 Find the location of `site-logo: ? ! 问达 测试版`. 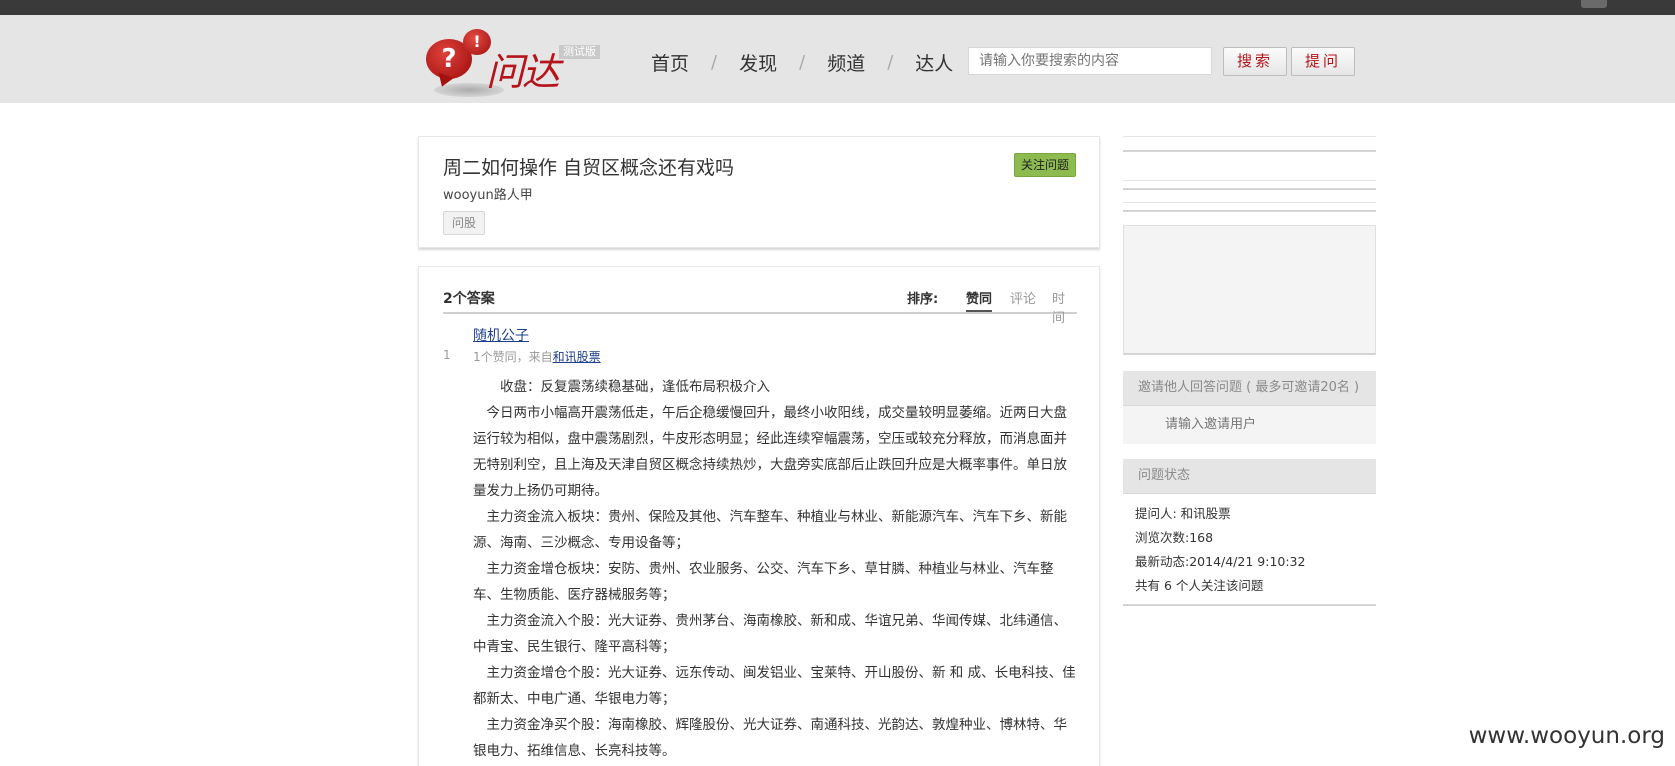

site-logo: ? ! 问达 测试版 is located at coordinates (512, 59).